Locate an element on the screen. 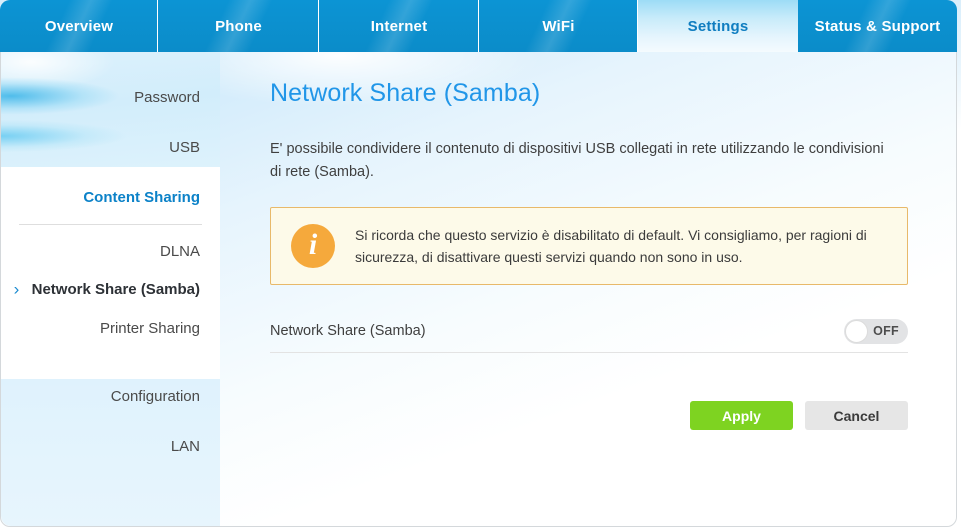 This screenshot has height=529, width=961. sidebar-item-dlna: DLNA is located at coordinates (180, 251).